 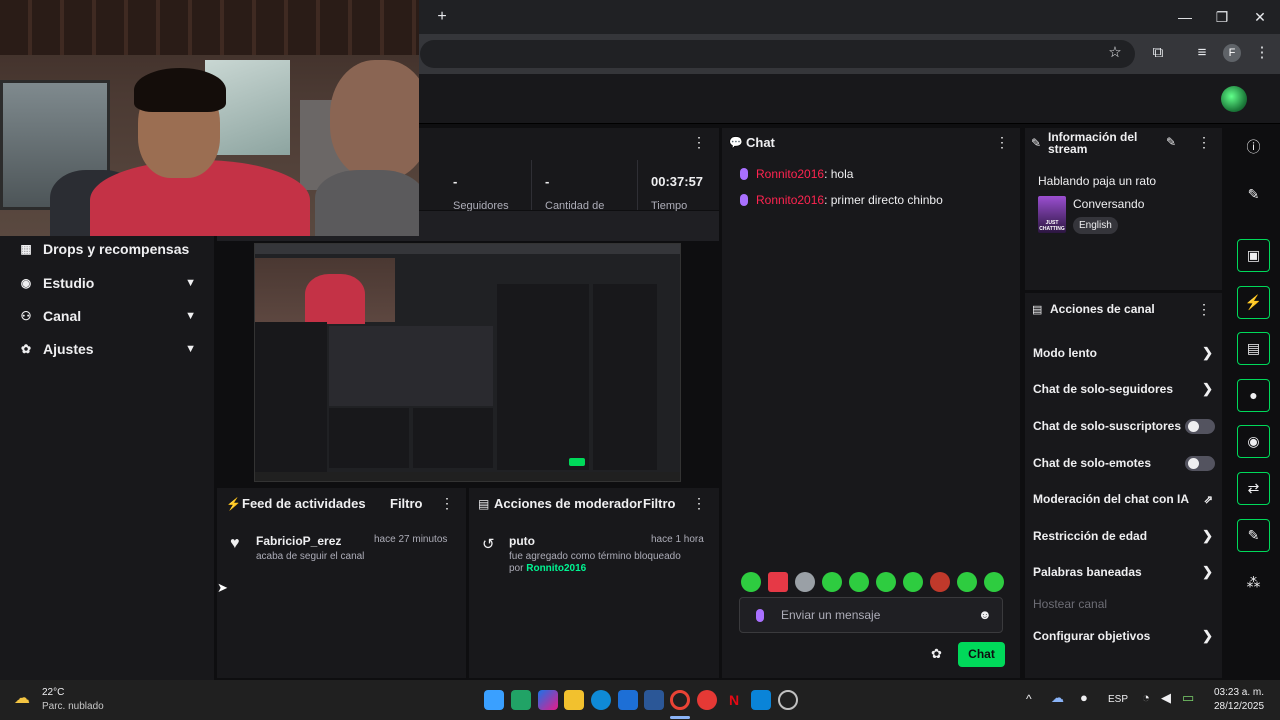 I want to click on emoji-icon: ☻, so click(x=985, y=614).